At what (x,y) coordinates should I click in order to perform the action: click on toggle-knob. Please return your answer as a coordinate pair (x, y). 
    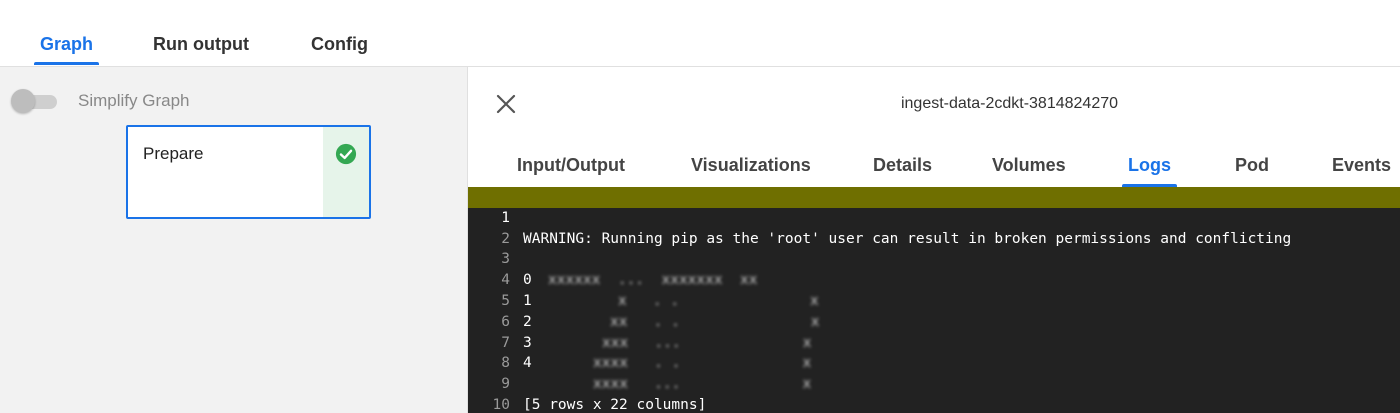
    Looking at the image, I should click on (23, 101).